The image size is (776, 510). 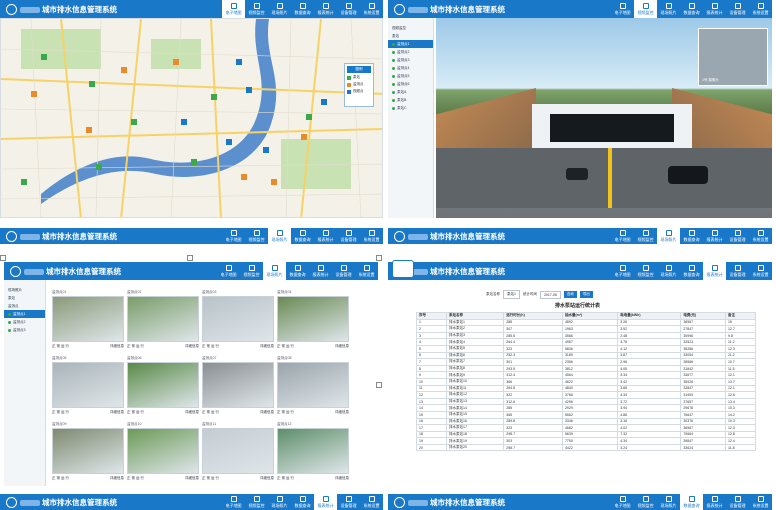 I want to click on table-row: 9 排水泵站9 312.4 4564 3.34 33677 12.1, so click(x=586, y=375).